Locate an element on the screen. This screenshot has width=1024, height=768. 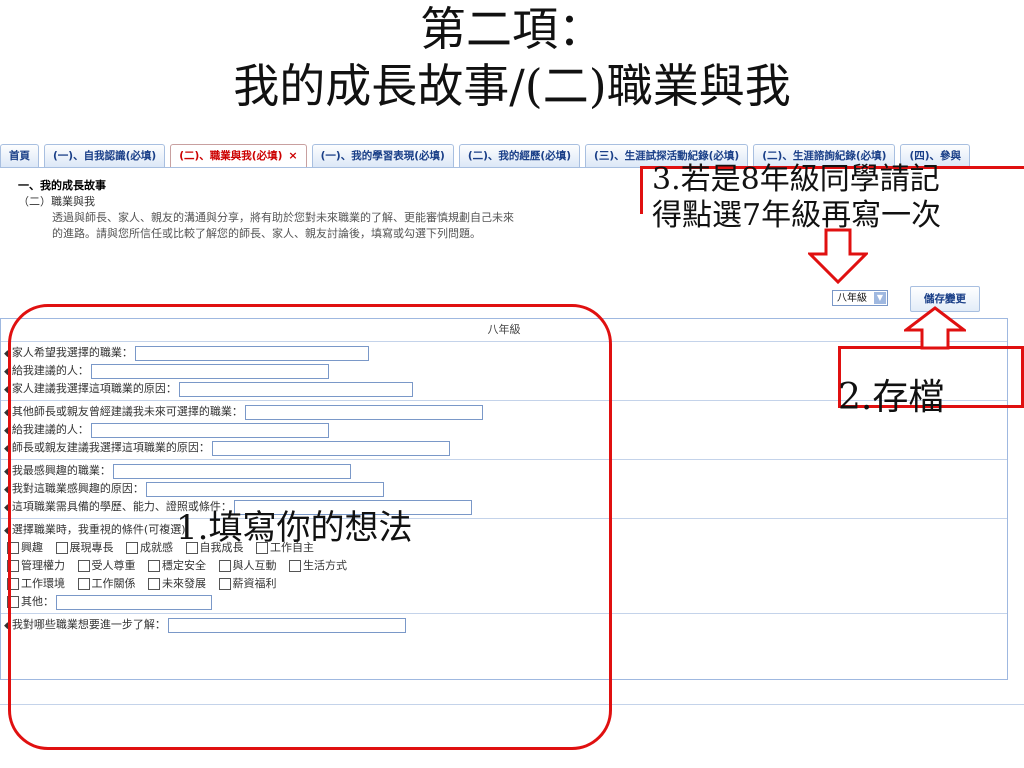
tab-label: (二)、生涯諮詢紀錄(必填) is located at coordinates (824, 156).